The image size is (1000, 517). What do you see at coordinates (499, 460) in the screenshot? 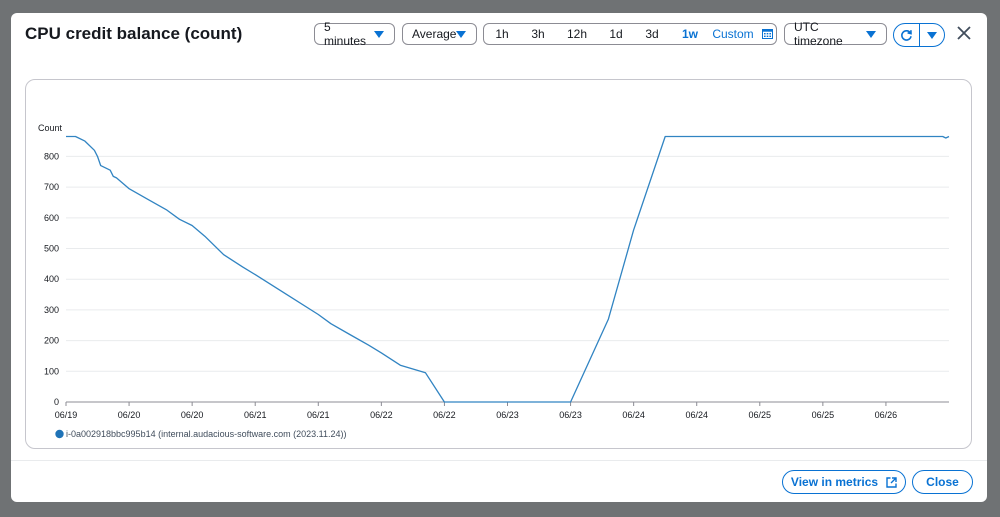
I see `footer-divider` at bounding box center [499, 460].